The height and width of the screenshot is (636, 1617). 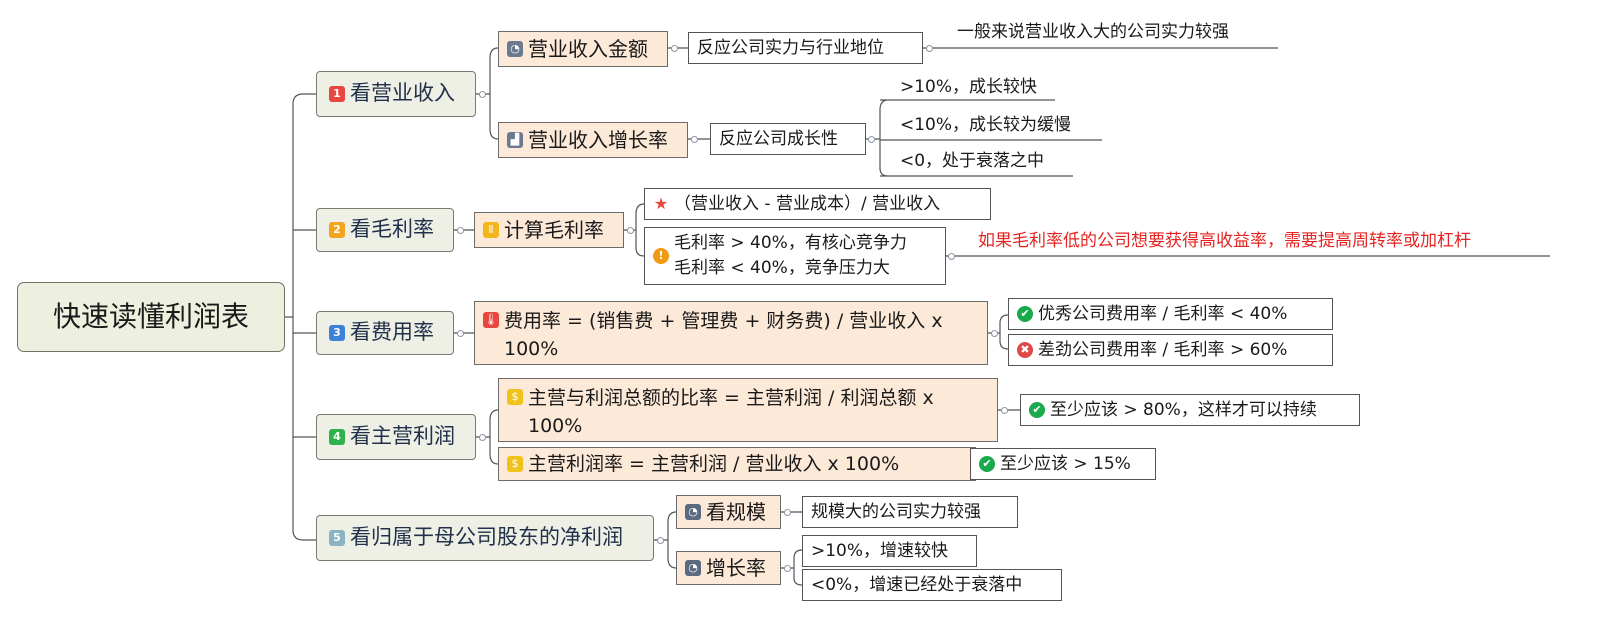 What do you see at coordinates (1224, 240) in the screenshot?
I see `gross-margin-note-text: 如果毛利率低的公司想要获得高收益率，需要提高周转率或加杠杆` at bounding box center [1224, 240].